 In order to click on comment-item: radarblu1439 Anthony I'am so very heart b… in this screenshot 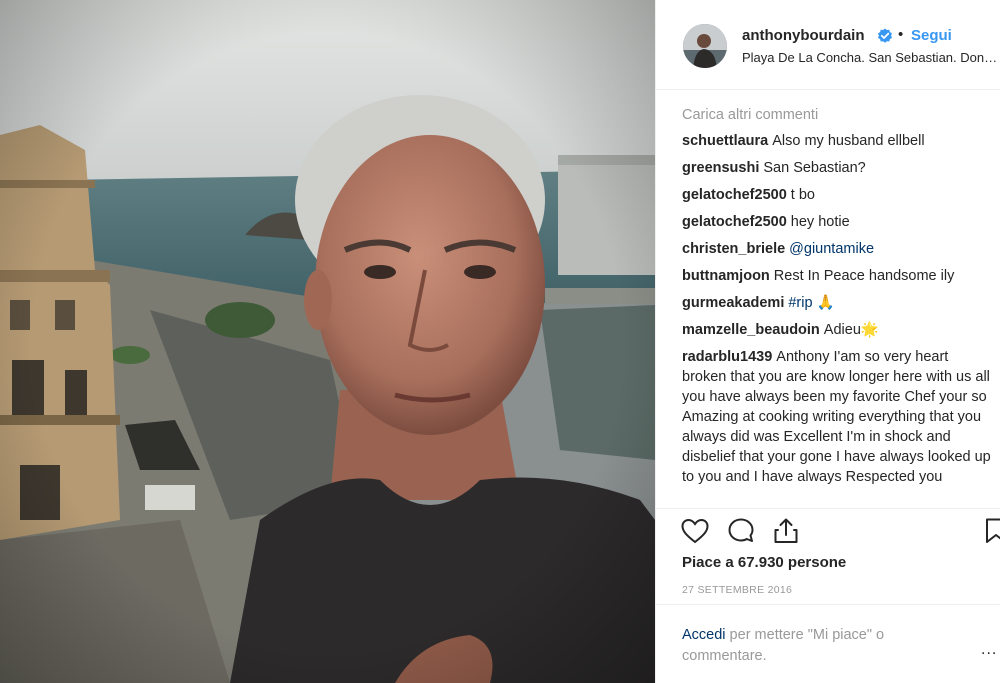, I will do `click(836, 417)`.